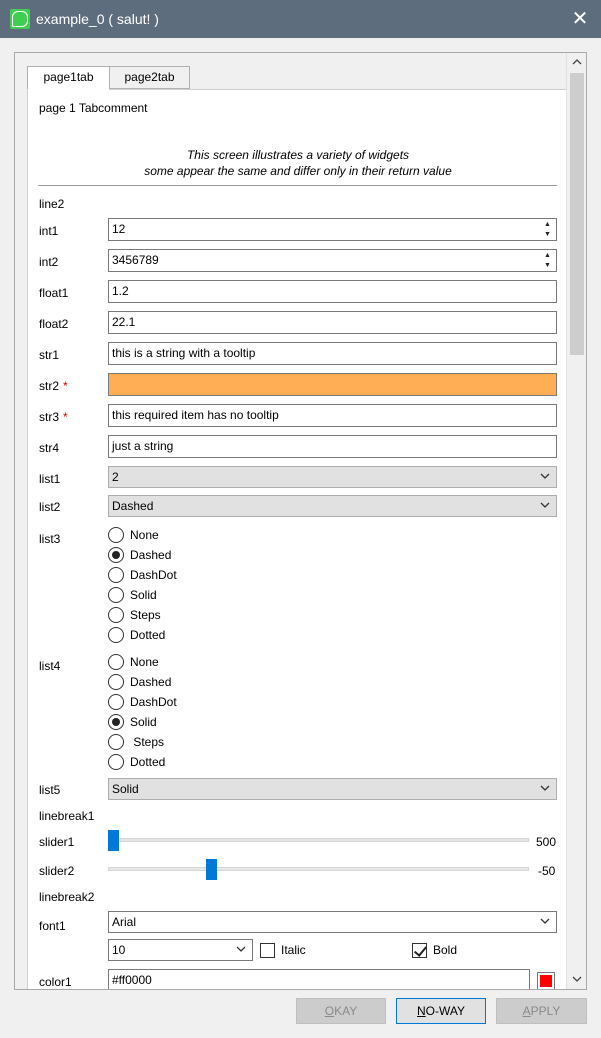 Image resolution: width=601 pixels, height=1038 pixels. What do you see at coordinates (267, 951) in the screenshot?
I see `checkbox-icon` at bounding box center [267, 951].